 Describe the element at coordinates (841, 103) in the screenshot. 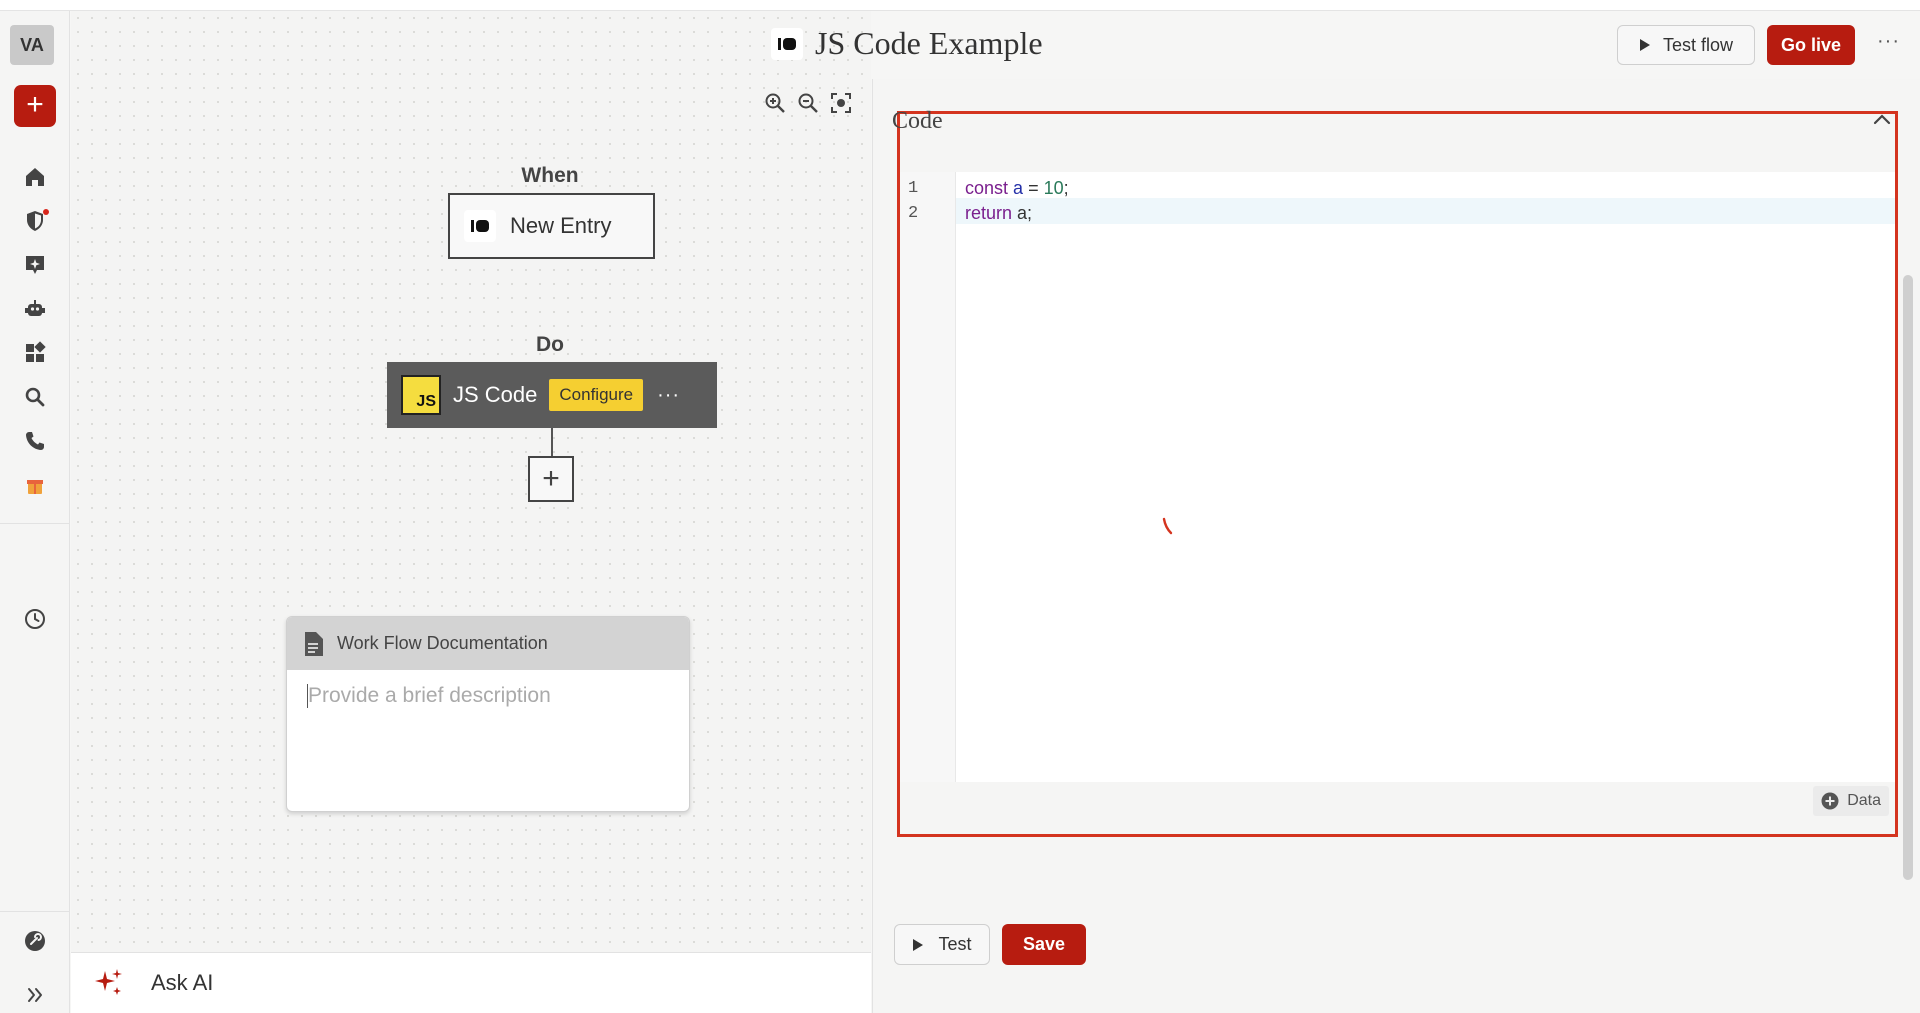

I see `fit-view-icon` at that location.